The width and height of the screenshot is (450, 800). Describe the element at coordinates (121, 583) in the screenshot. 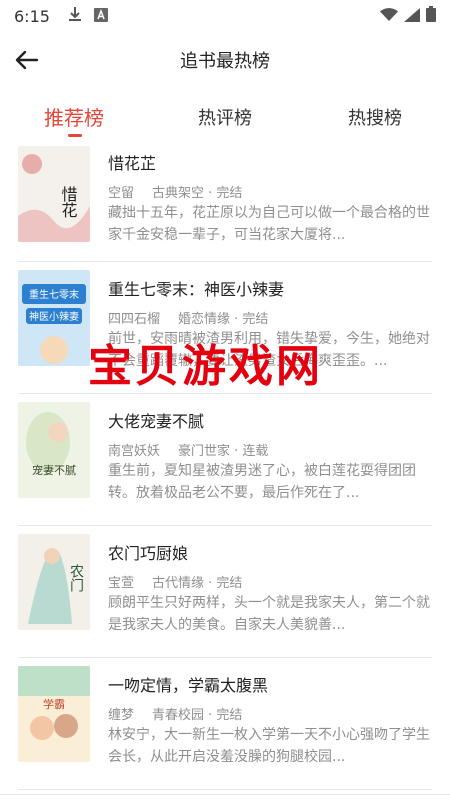

I see `book-author: 宝萱` at that location.